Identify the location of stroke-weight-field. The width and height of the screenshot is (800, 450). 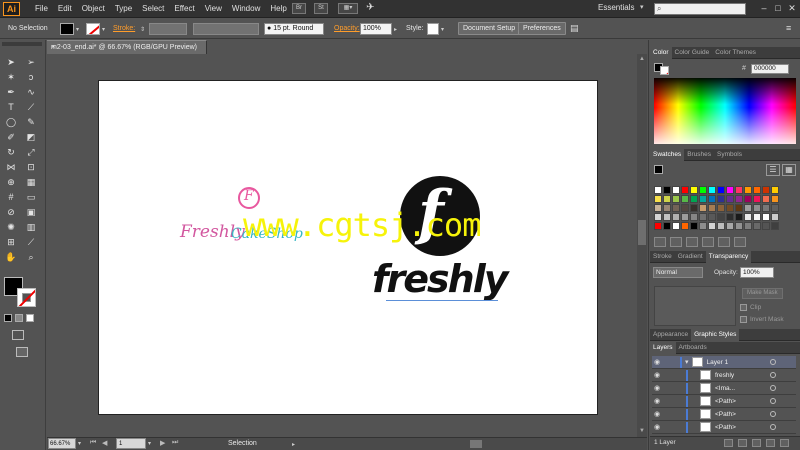
(168, 29).